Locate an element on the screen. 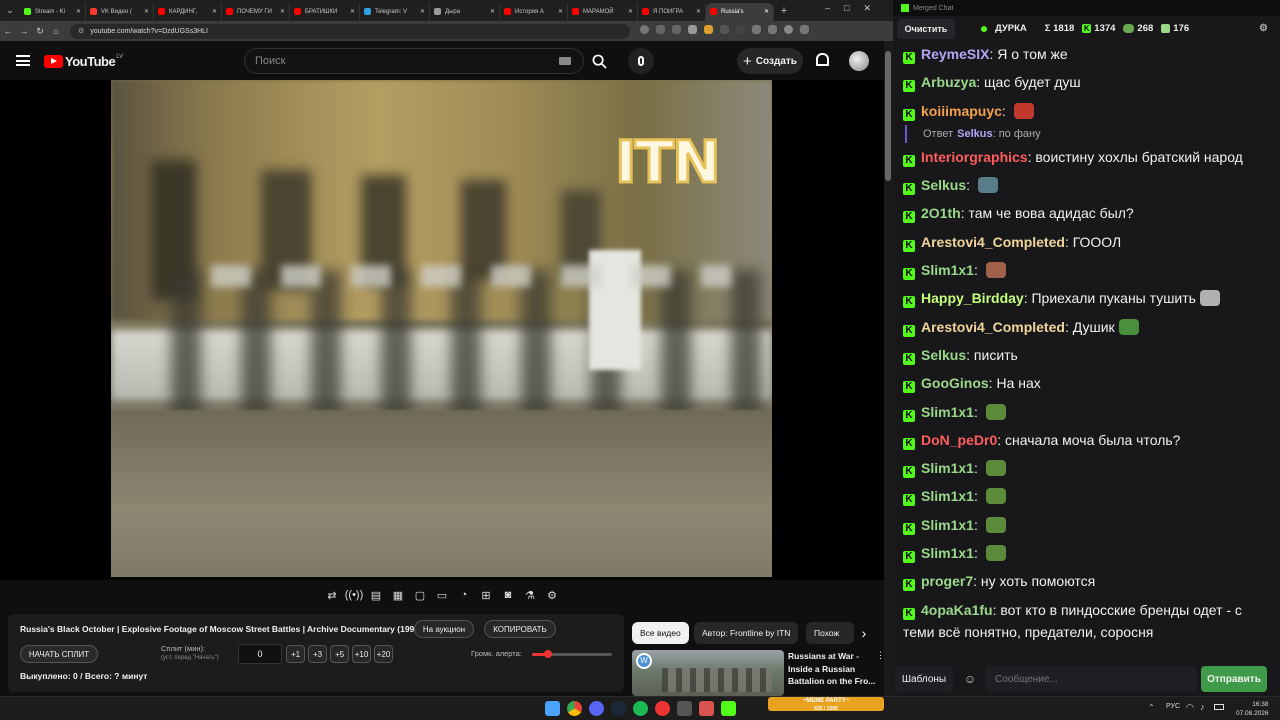 The image size is (1280, 720). obs-icon is located at coordinates (706, 708).